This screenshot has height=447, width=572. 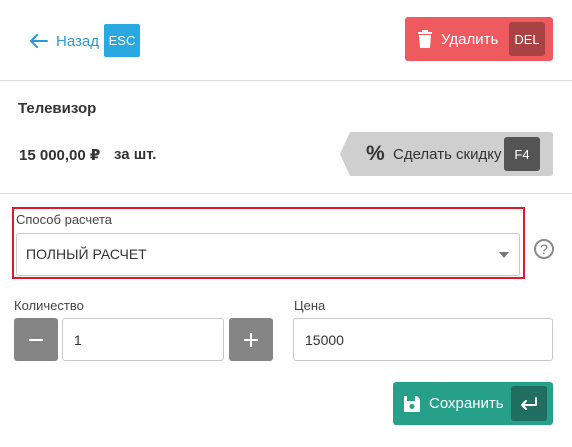 I want to click on save-icon, so click(x=412, y=404).